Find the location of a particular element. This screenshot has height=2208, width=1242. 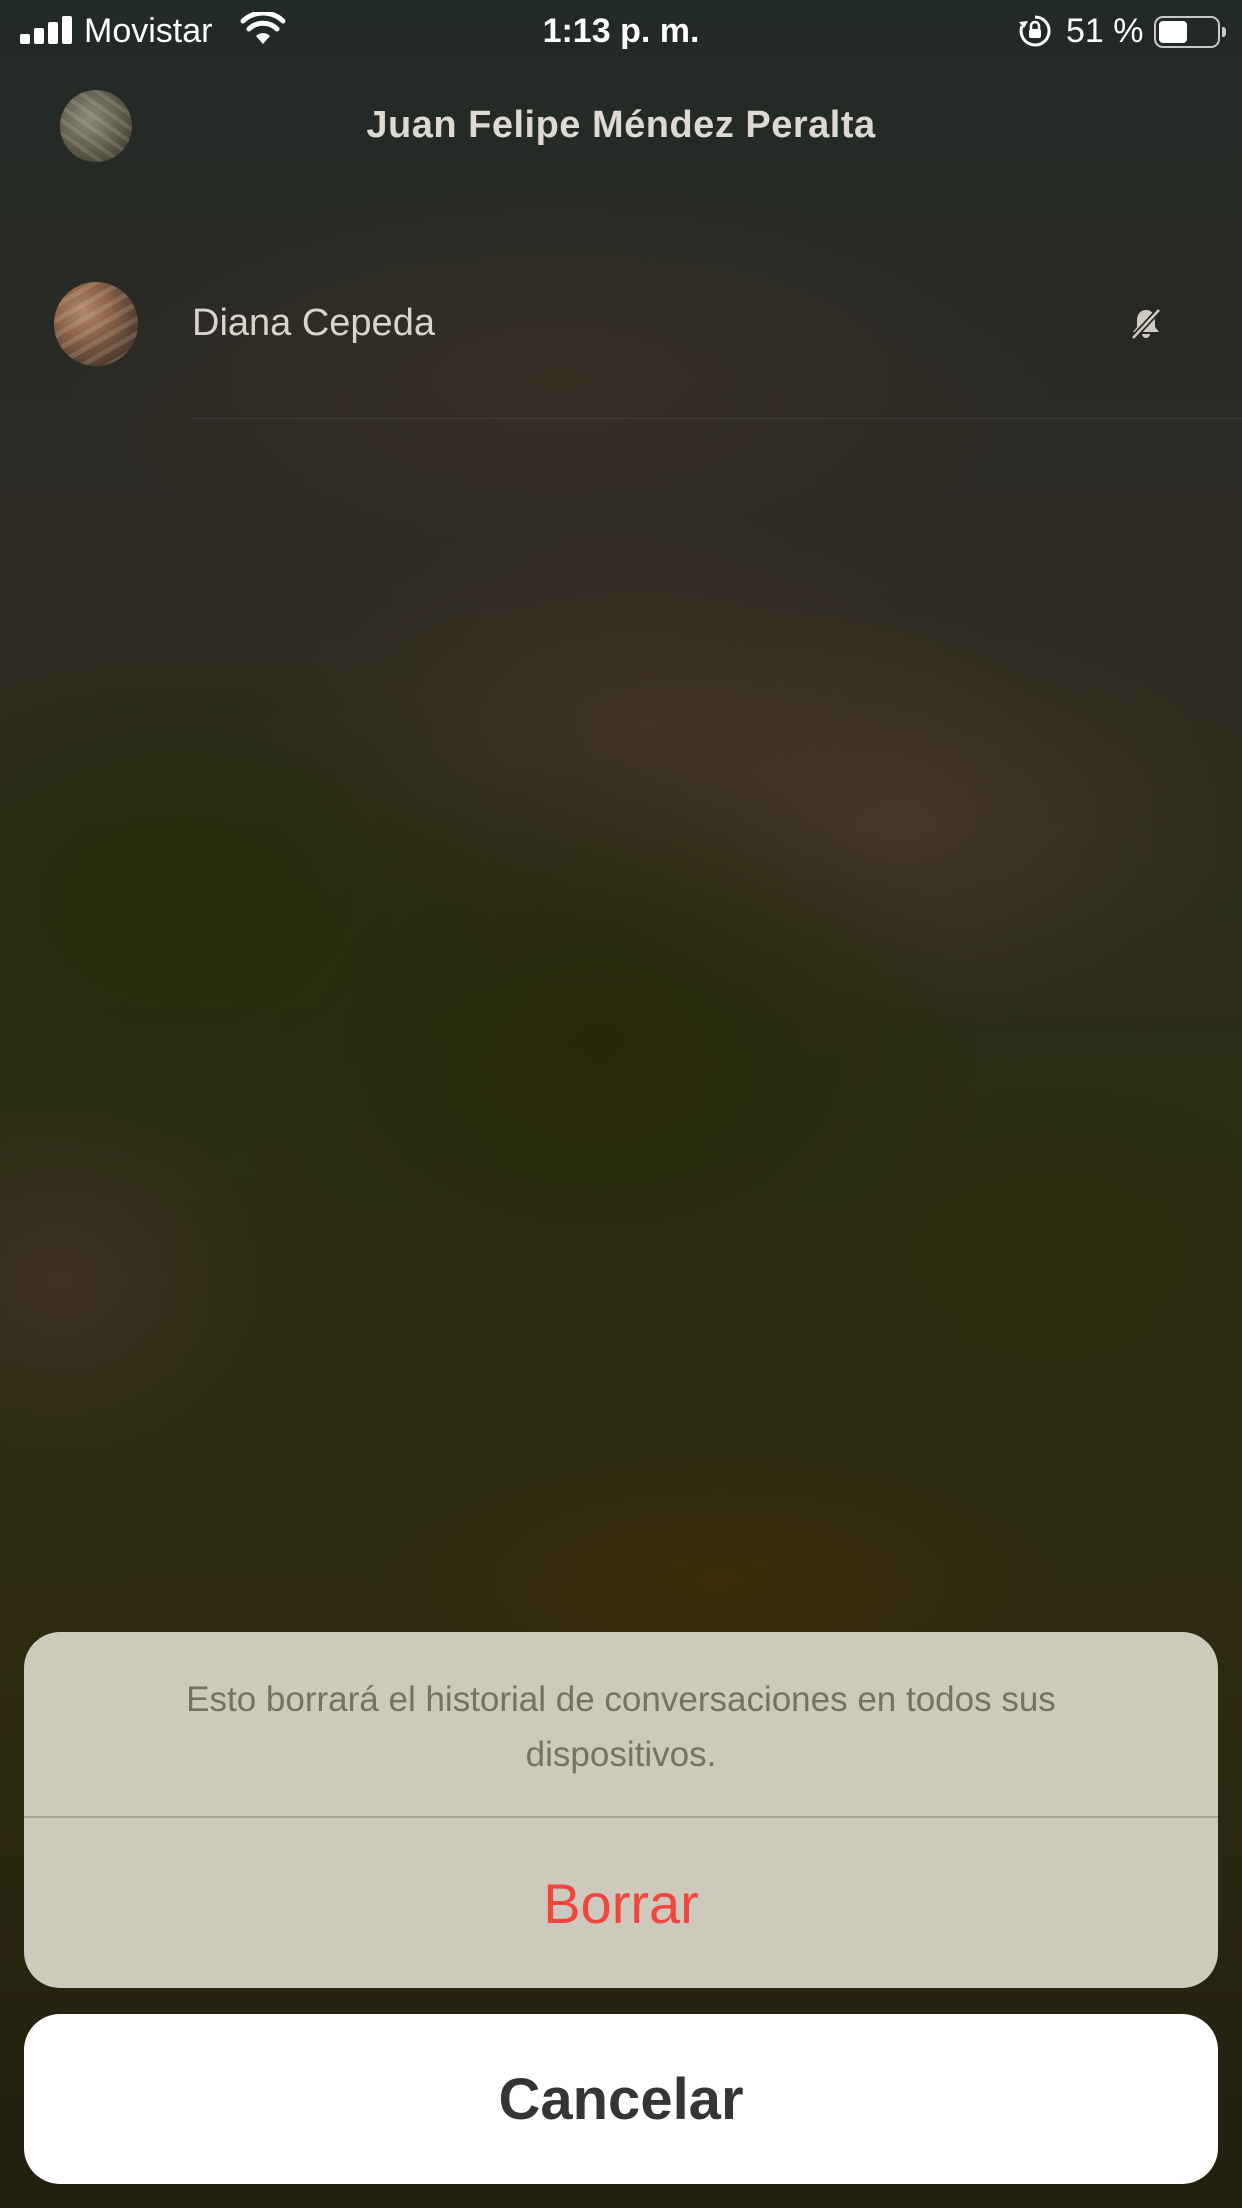

chat-name: Diana Cepeda is located at coordinates (313, 323).